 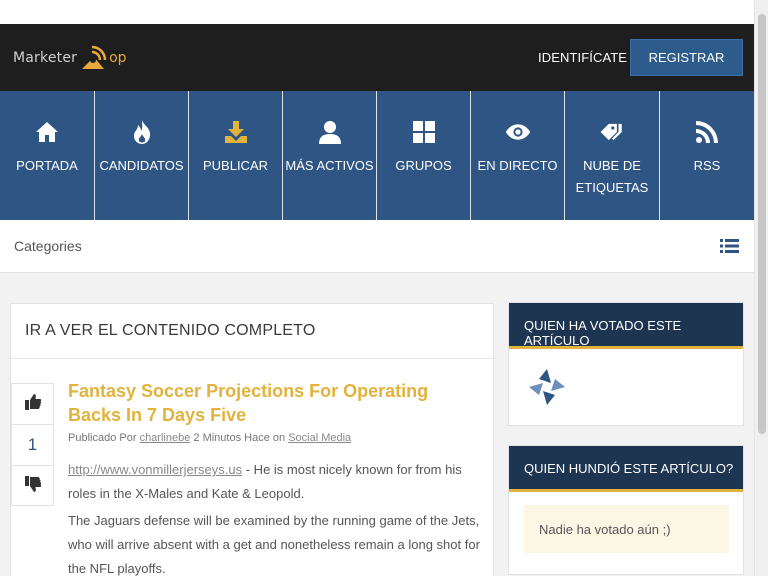 I want to click on site-logo: Marketer op, so click(x=70, y=58).